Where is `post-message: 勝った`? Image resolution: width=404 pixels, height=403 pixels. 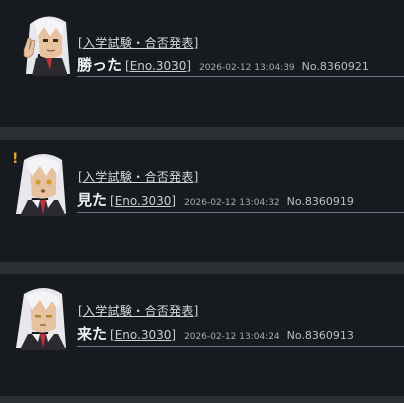
post-message: 勝った is located at coordinates (100, 65).